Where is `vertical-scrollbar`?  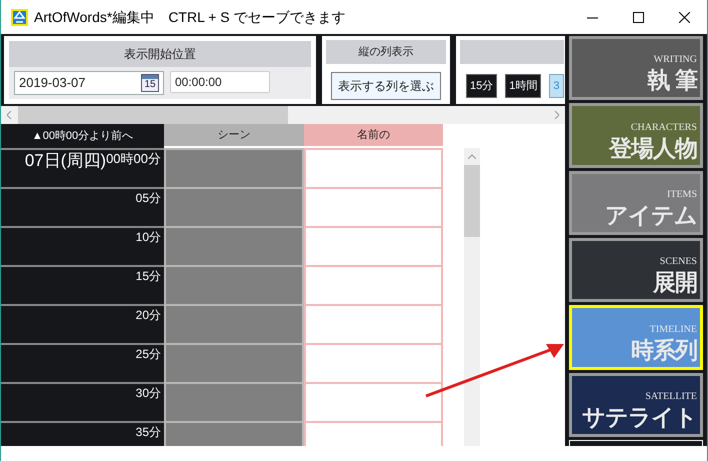 vertical-scrollbar is located at coordinates (472, 297).